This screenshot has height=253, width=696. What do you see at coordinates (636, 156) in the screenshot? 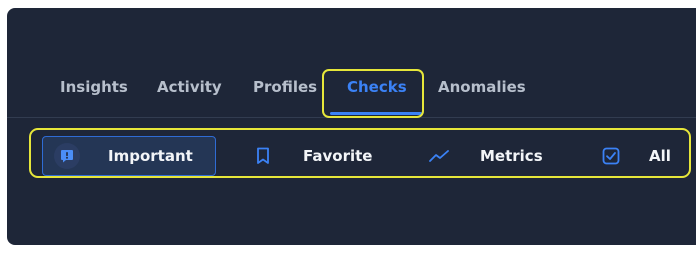
I see `filter-all: All` at bounding box center [636, 156].